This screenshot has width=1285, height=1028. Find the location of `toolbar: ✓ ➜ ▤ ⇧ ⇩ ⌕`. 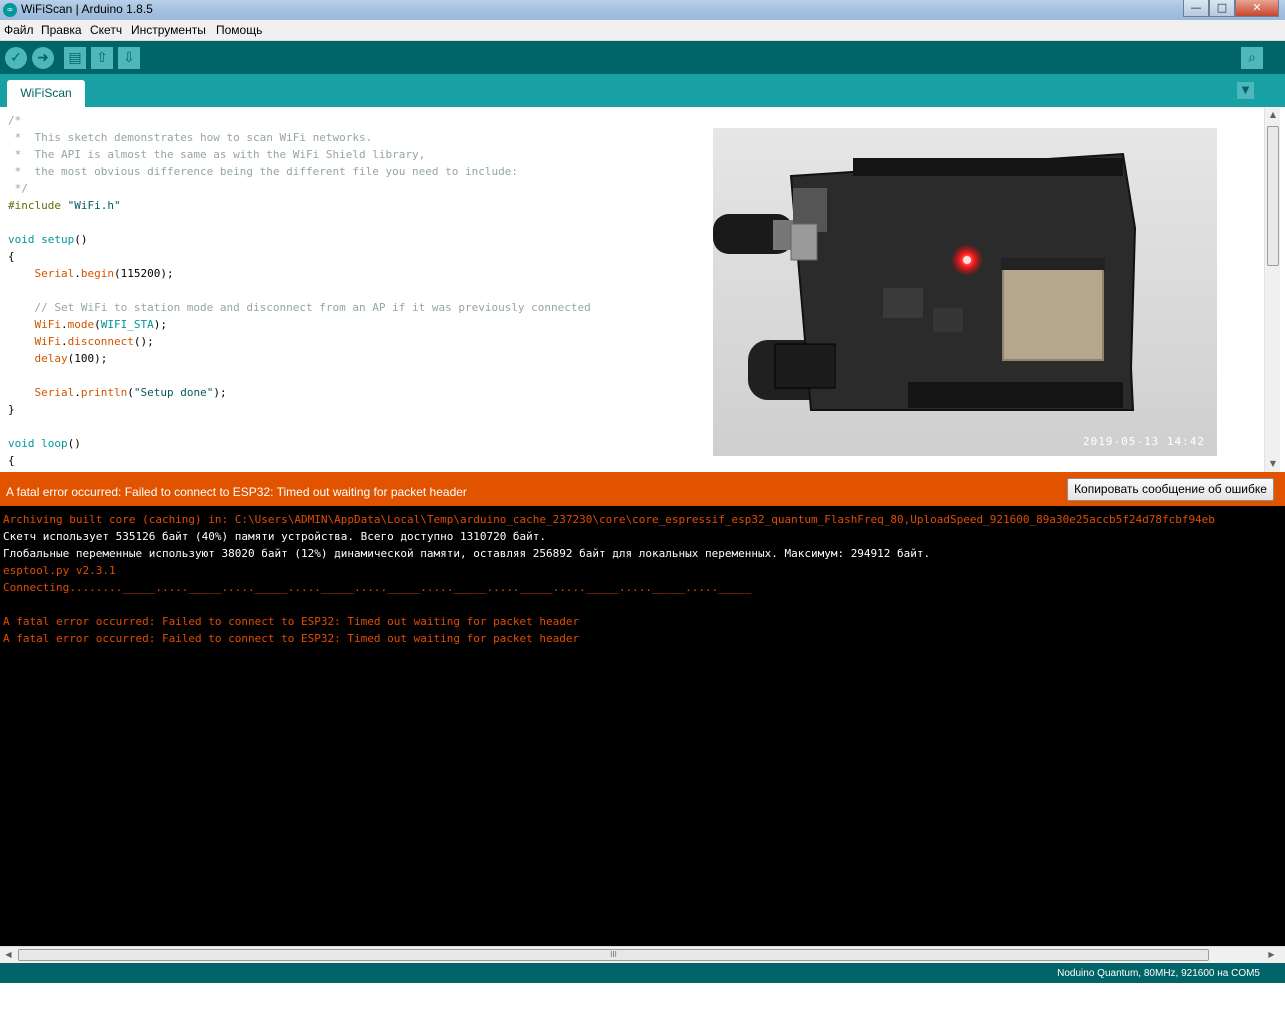

toolbar: ✓ ➜ ▤ ⇧ ⇩ ⌕ is located at coordinates (642, 57).